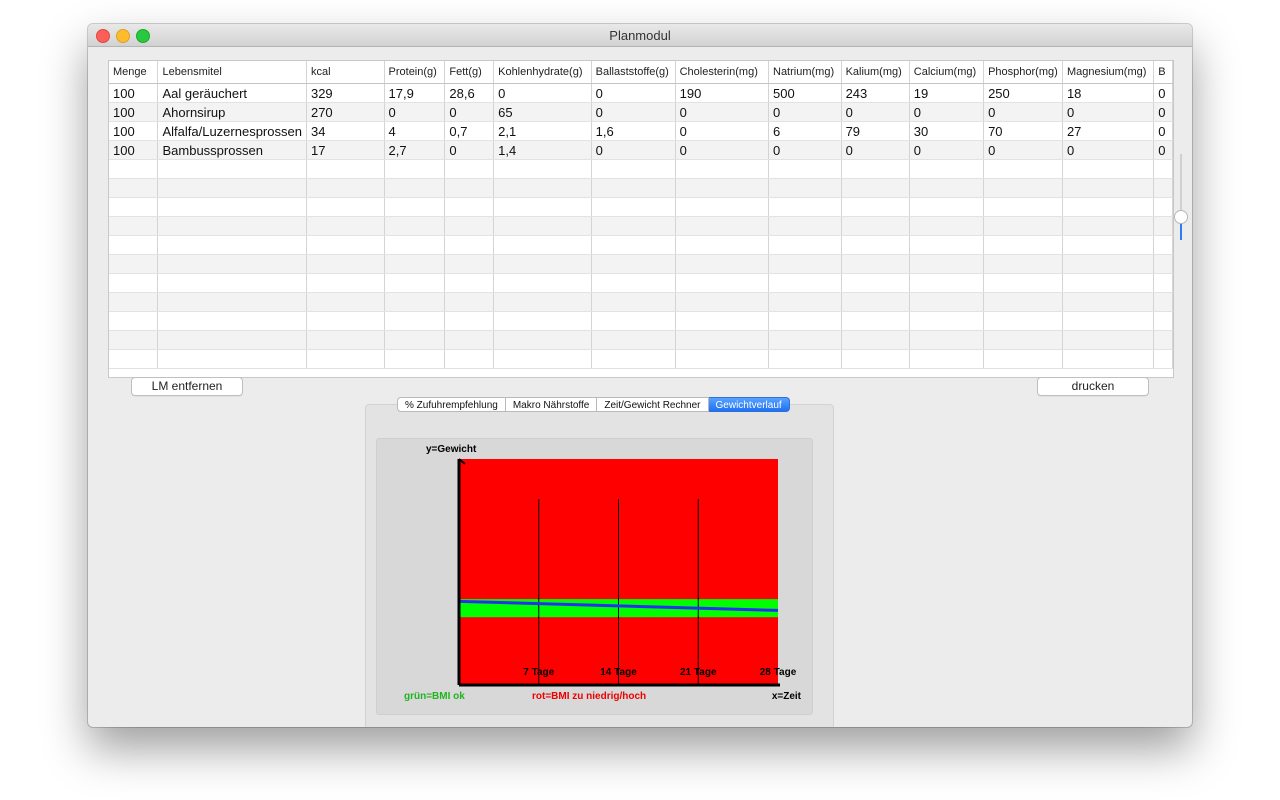 This screenshot has height=800, width=1280. Describe the element at coordinates (633, 72) in the screenshot. I see `column-header: Ballaststoffe(g)` at that location.